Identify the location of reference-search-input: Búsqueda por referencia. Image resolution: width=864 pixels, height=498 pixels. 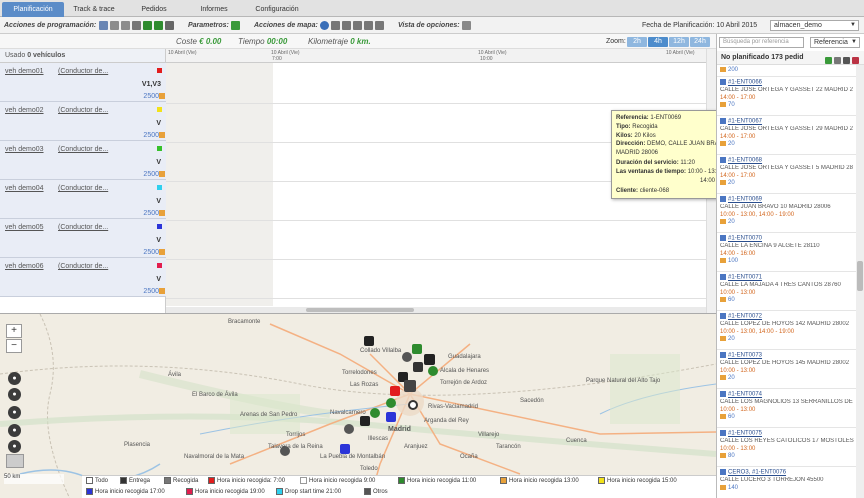
(761, 42).